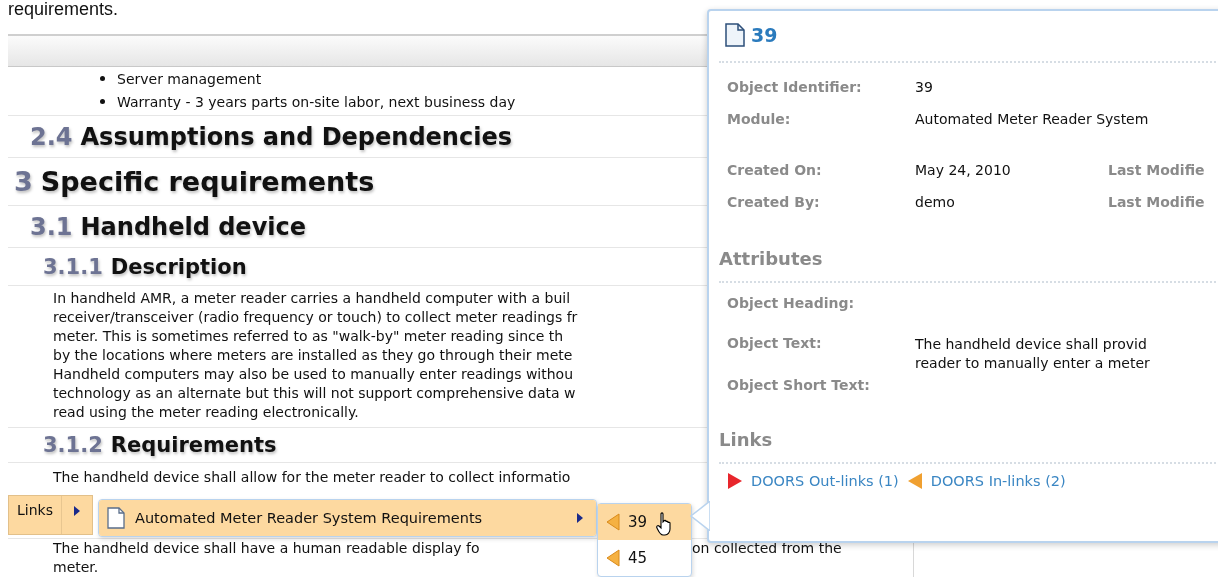 This screenshot has width=1218, height=577. Describe the element at coordinates (1032, 363) in the screenshot. I see `attribute-value: reader to manually enter a meter` at that location.